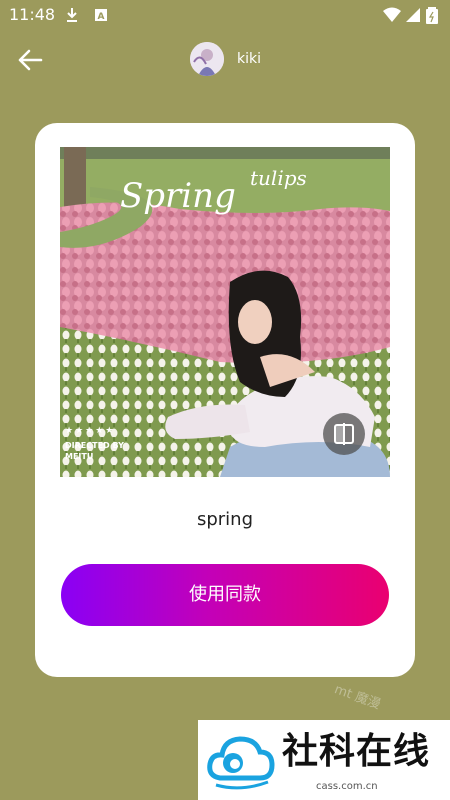  I want to click on preview-text-tulips: tulips, so click(278, 178).